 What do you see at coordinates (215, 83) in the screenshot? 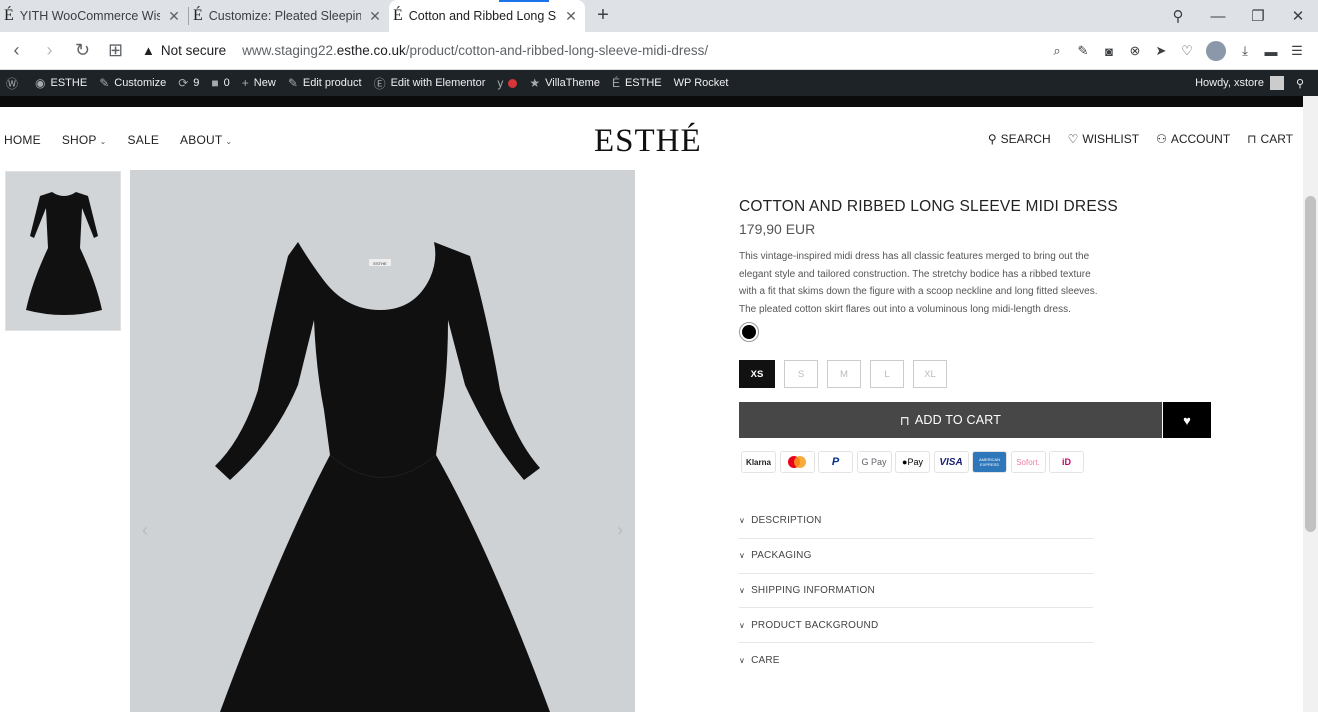
I see `comment-icon: ■` at bounding box center [215, 83].